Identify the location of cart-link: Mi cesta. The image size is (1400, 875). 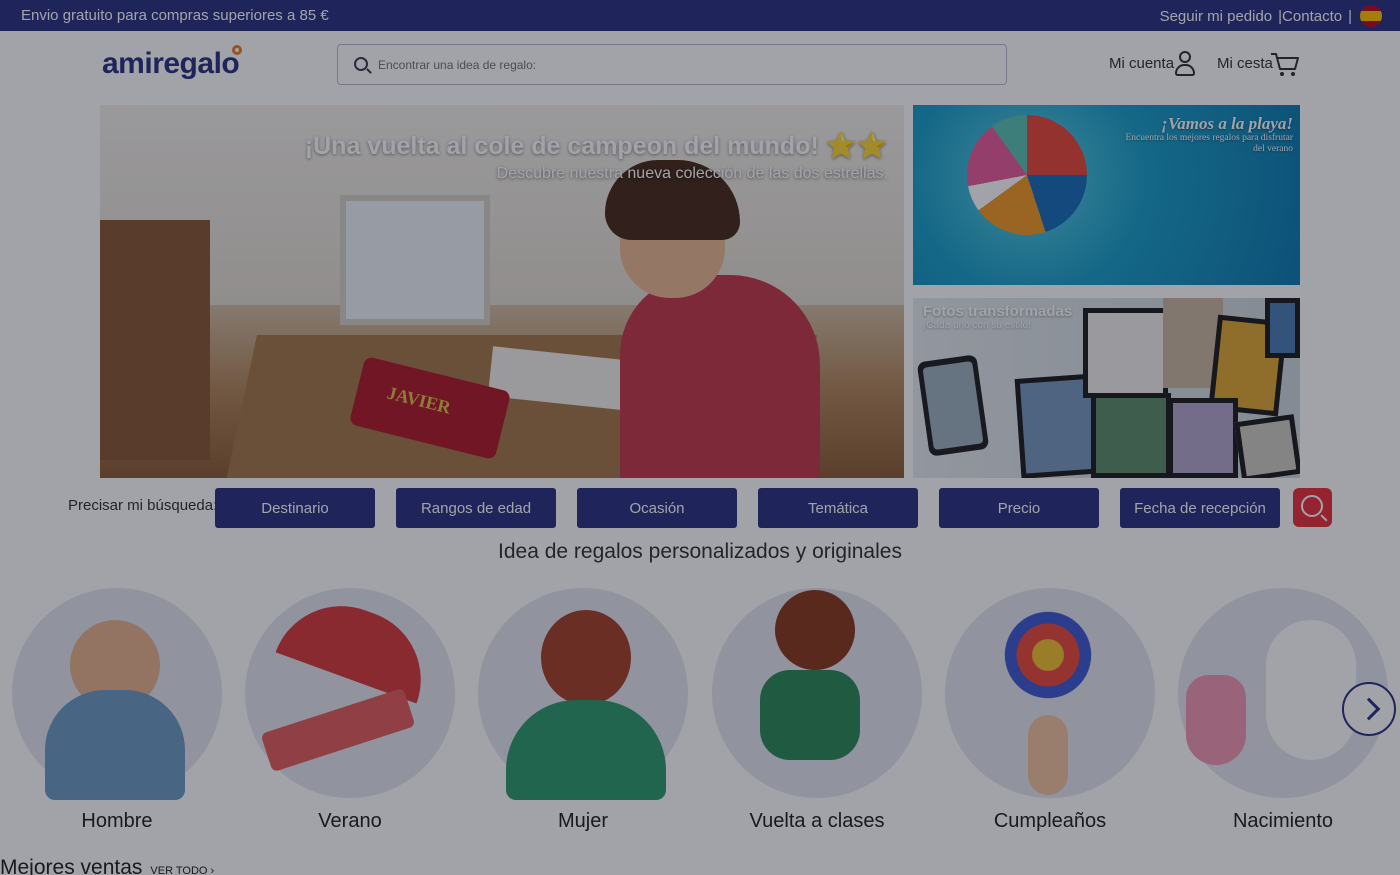
(1245, 63).